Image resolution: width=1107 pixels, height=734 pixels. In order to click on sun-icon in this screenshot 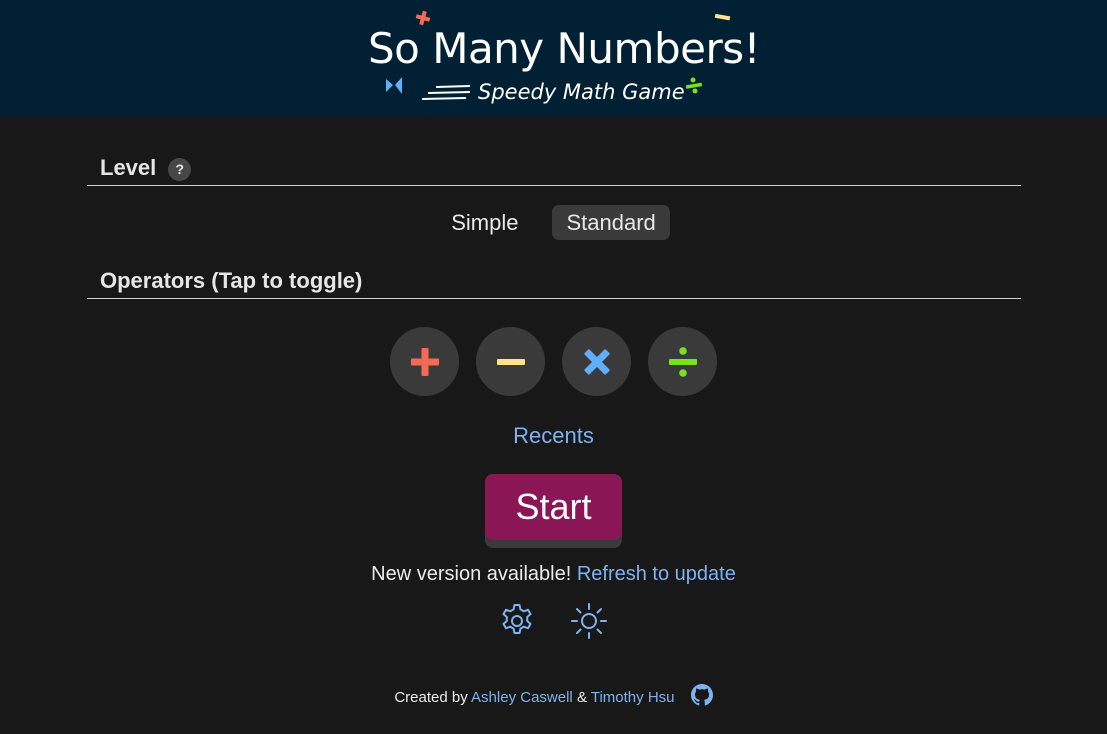, I will do `click(589, 621)`.